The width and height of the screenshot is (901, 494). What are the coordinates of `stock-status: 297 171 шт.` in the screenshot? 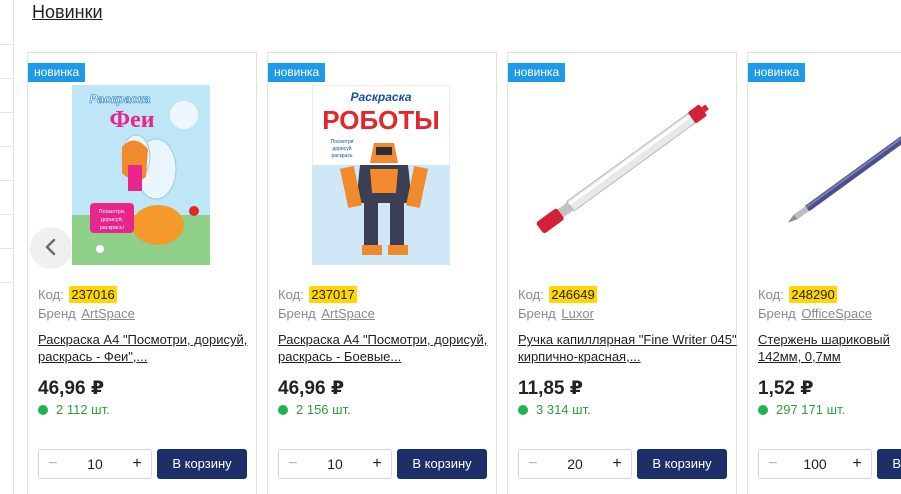 It's located at (801, 409).